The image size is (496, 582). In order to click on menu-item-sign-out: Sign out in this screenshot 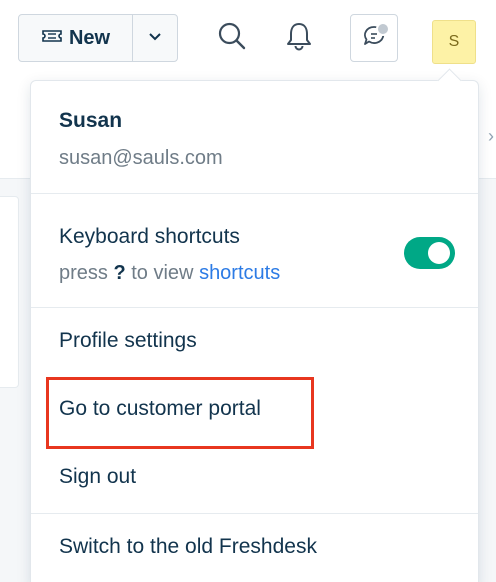, I will do `click(97, 477)`.